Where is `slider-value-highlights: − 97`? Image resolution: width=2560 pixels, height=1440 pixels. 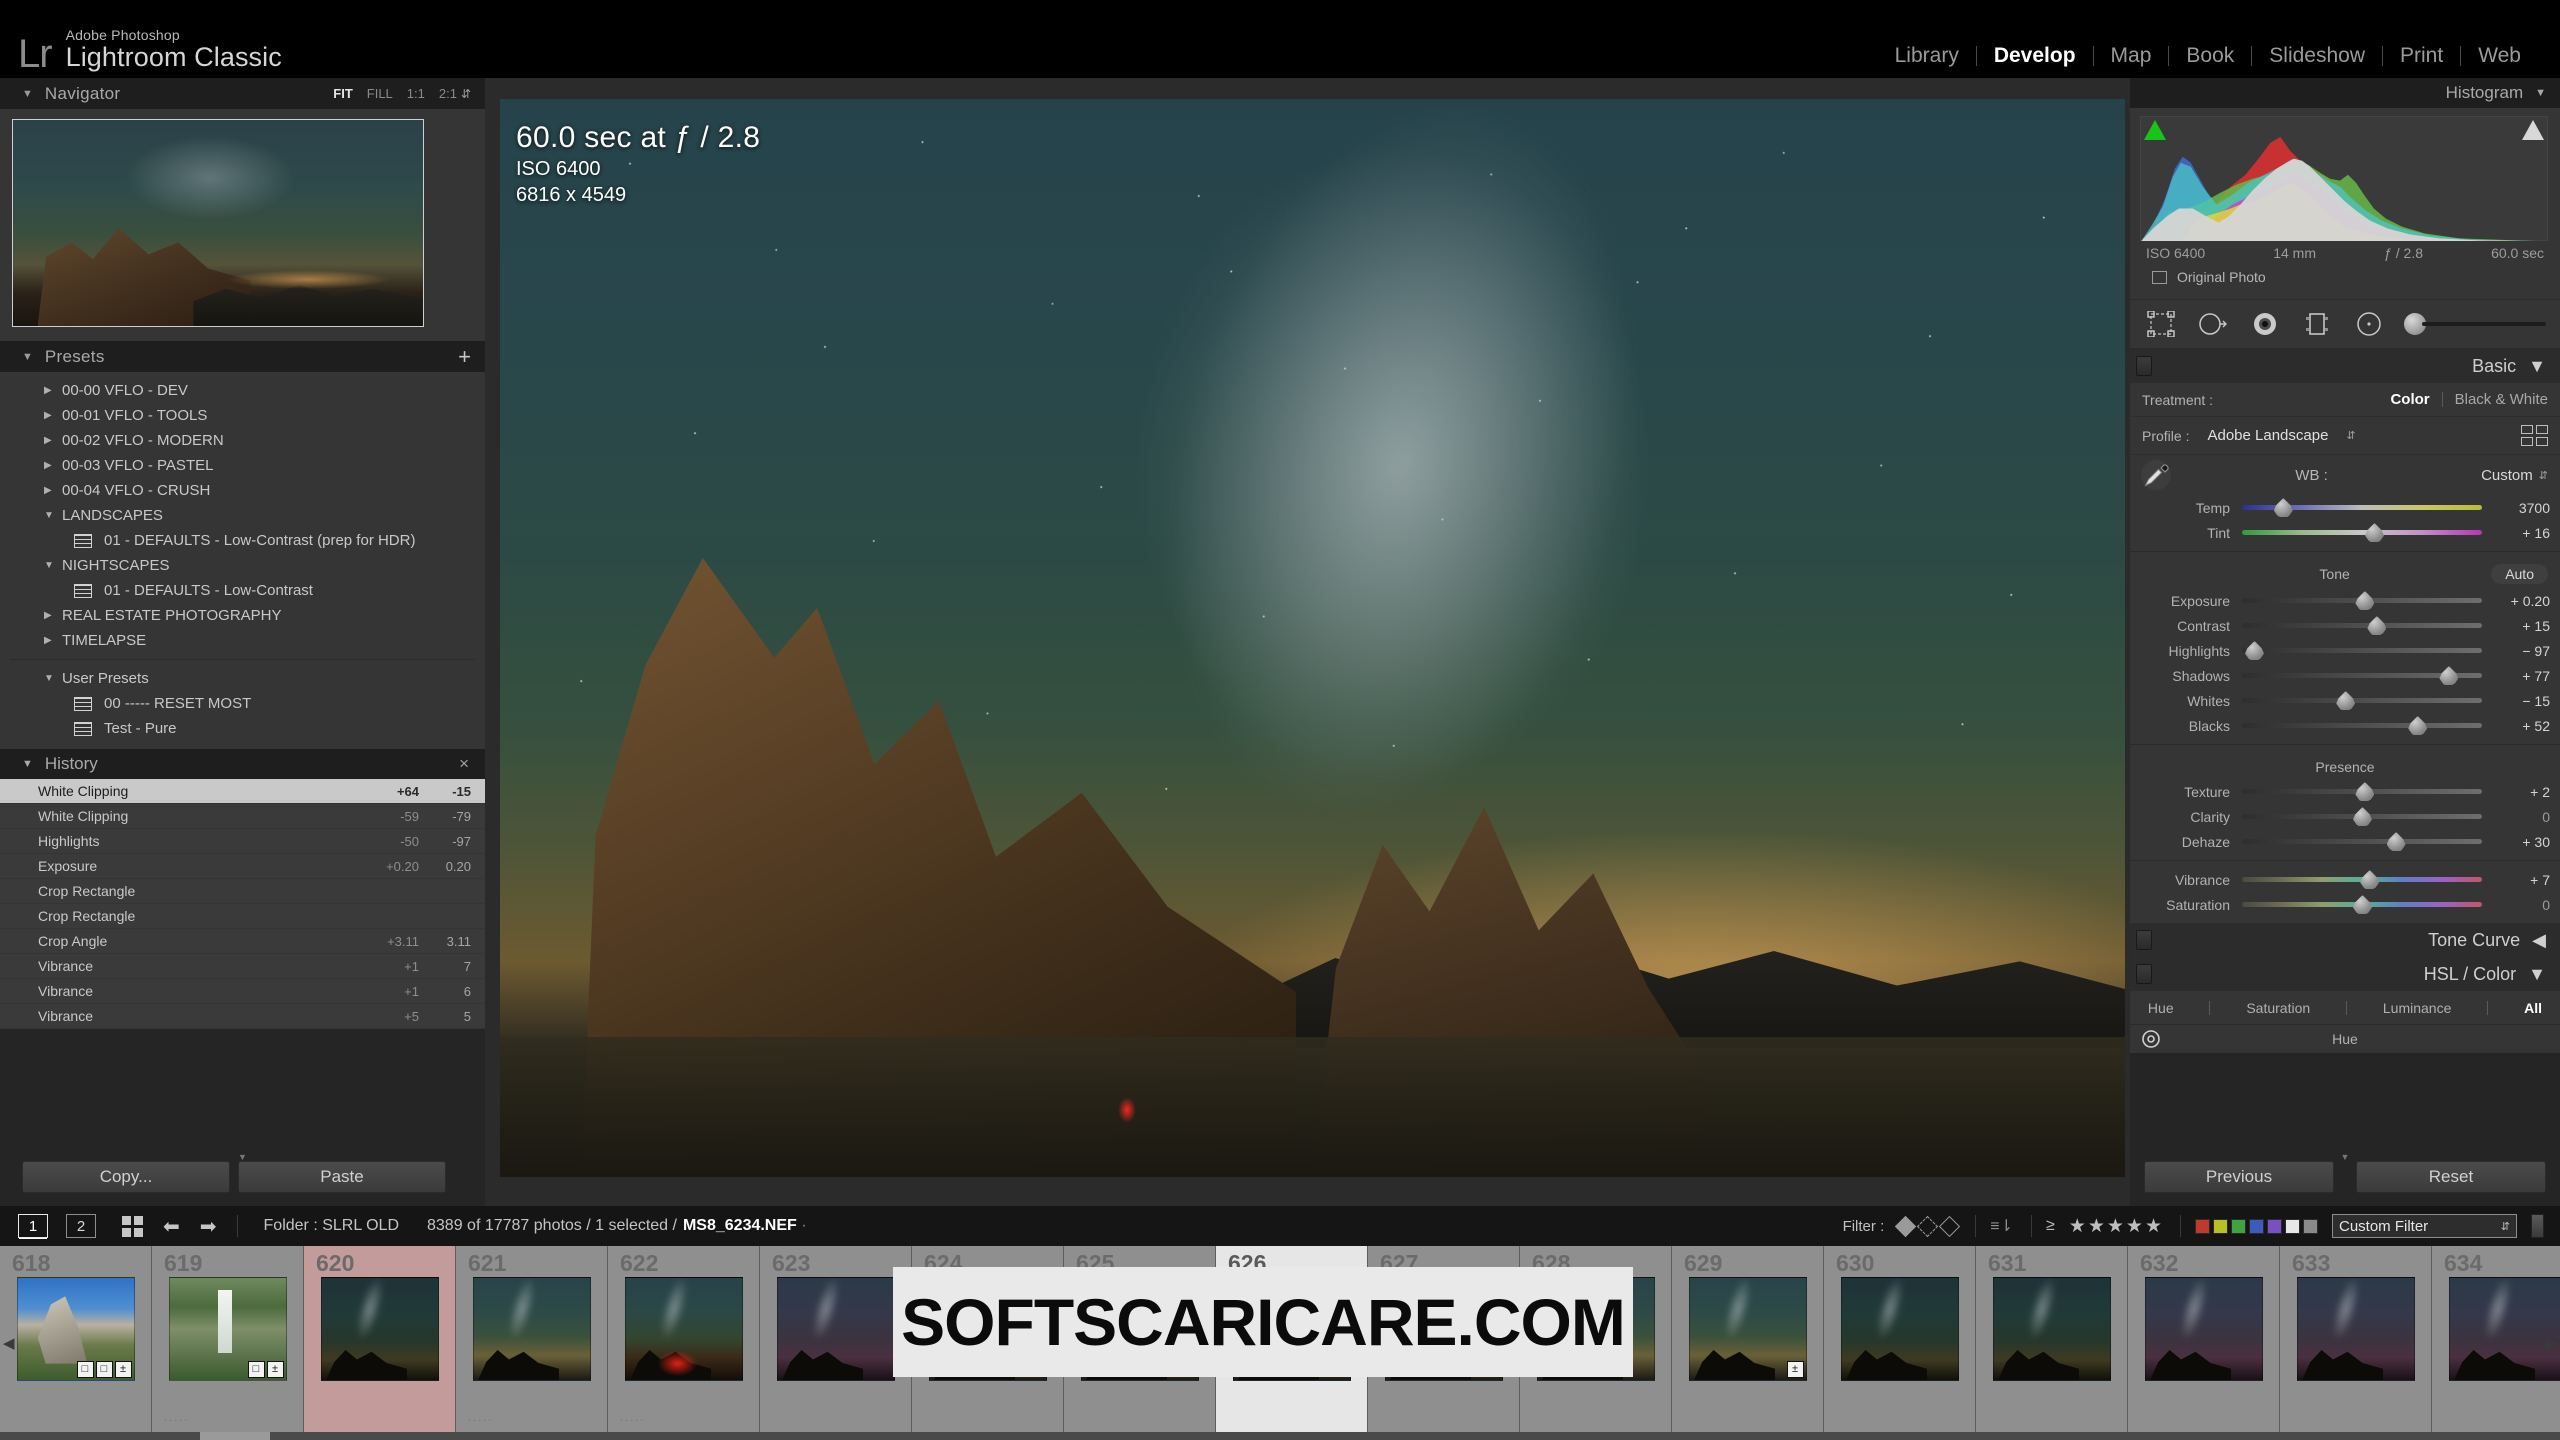
slider-value-highlights: − 97 is located at coordinates (2516, 651).